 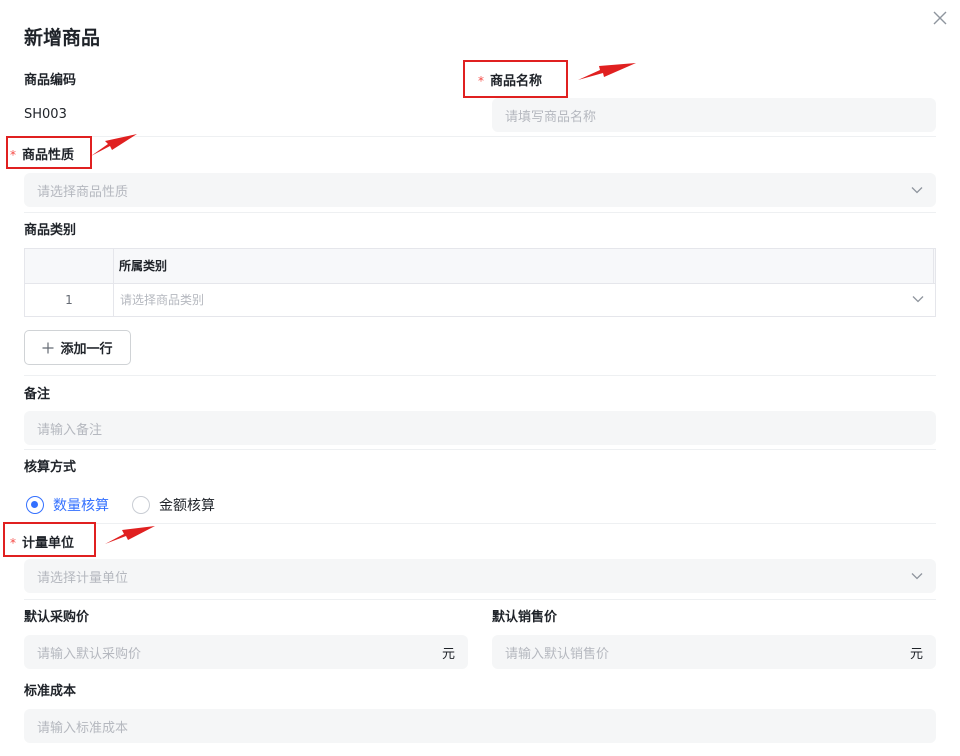 What do you see at coordinates (48, 347) in the screenshot?
I see `plus-icon` at bounding box center [48, 347].